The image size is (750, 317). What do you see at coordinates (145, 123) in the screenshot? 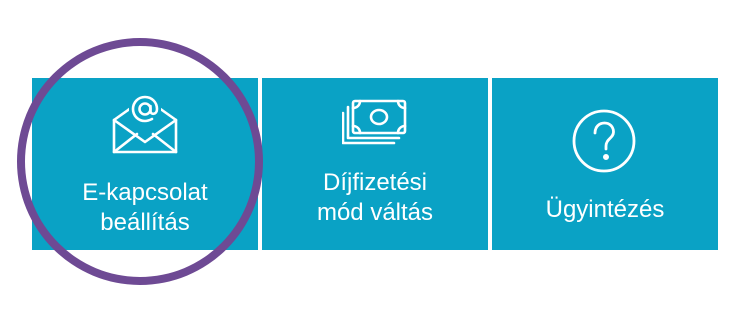
I see `envelope-at-icon` at bounding box center [145, 123].